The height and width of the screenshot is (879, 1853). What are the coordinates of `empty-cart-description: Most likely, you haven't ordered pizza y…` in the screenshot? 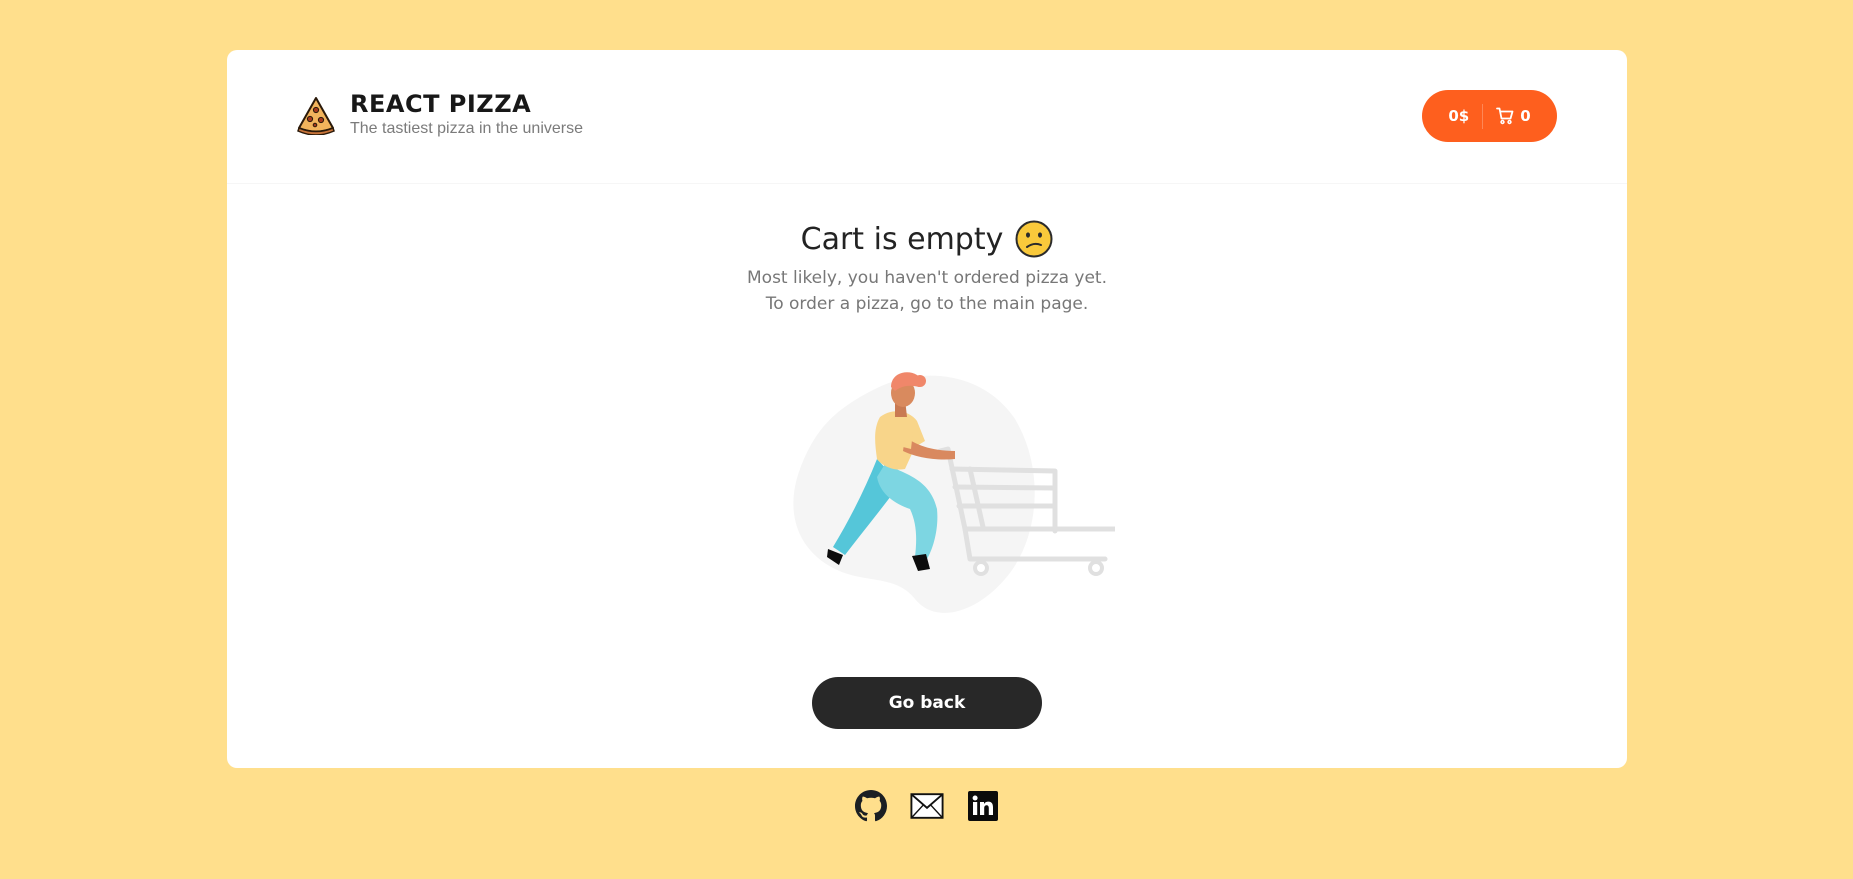 It's located at (927, 291).